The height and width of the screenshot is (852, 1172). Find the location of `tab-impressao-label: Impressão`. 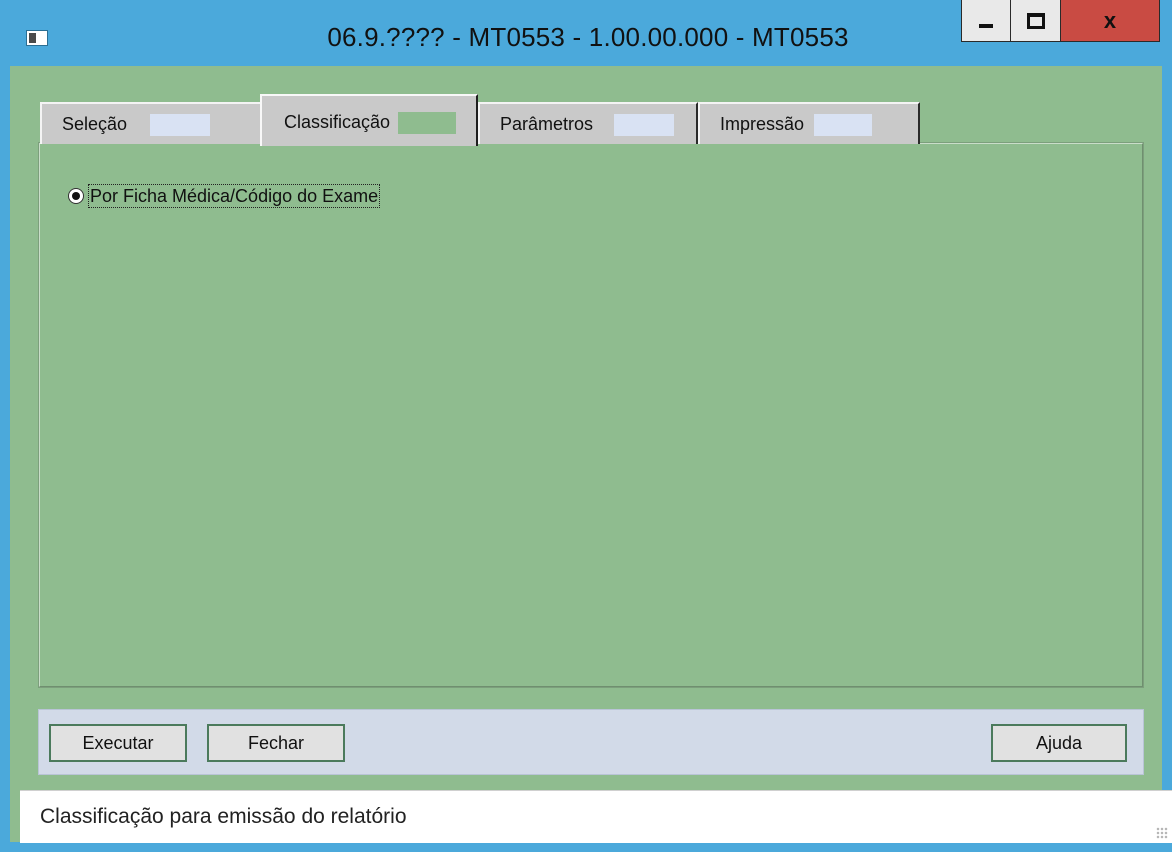

tab-impressao-label: Impressão is located at coordinates (762, 124).